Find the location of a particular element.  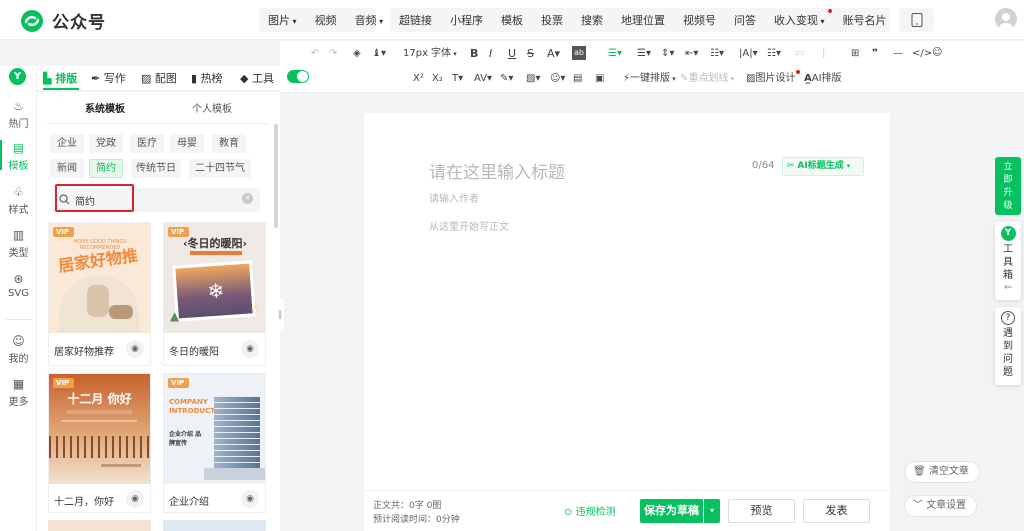

superscript-icon: X² is located at coordinates (418, 79).